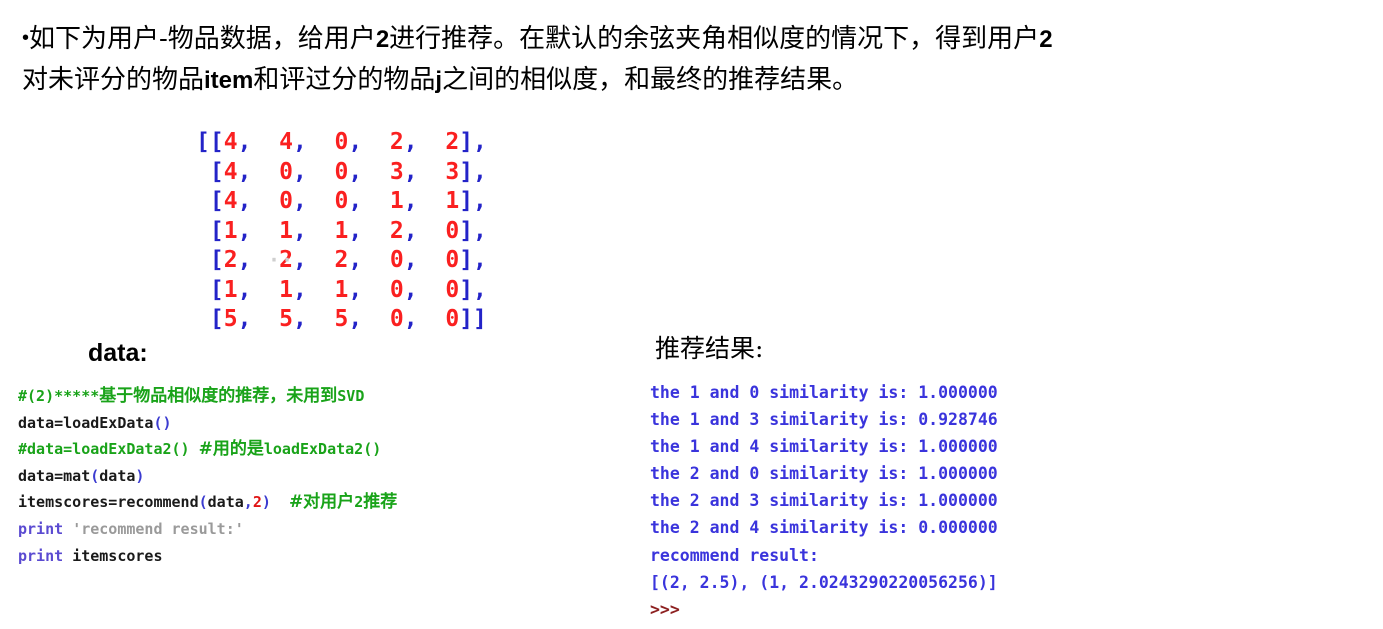  I want to click on intro-line2-part-a: 对未评分的物品, so click(113, 80).